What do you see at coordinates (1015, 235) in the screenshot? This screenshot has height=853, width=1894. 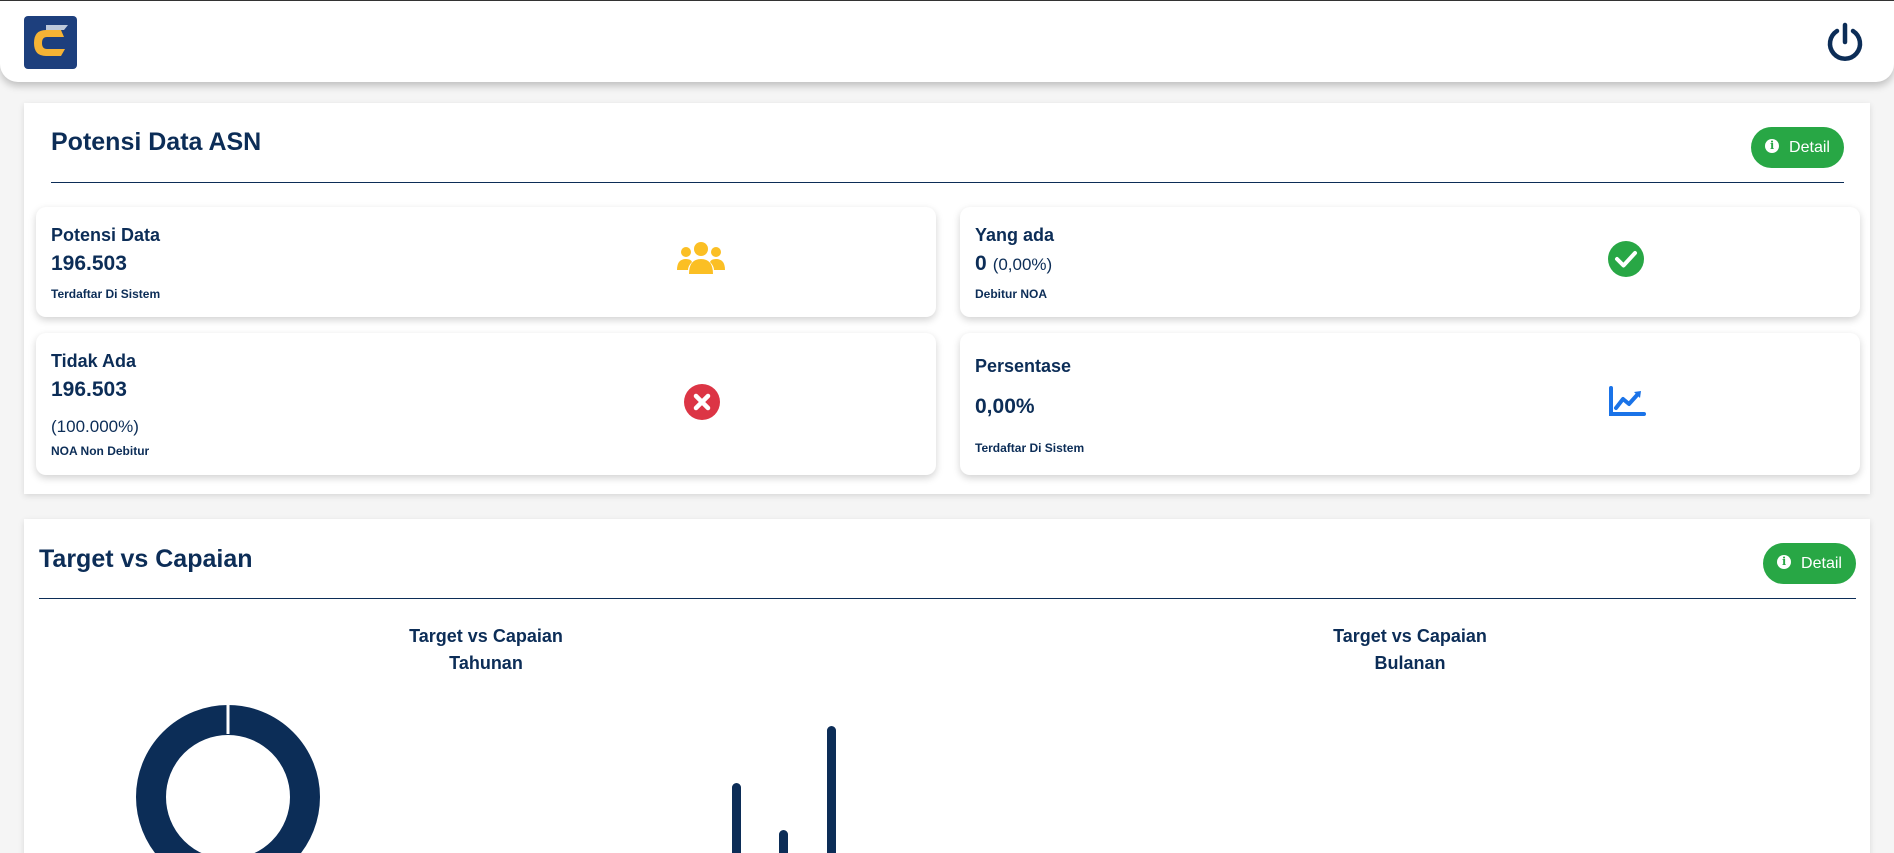 I see `stat-title: Yang ada` at bounding box center [1015, 235].